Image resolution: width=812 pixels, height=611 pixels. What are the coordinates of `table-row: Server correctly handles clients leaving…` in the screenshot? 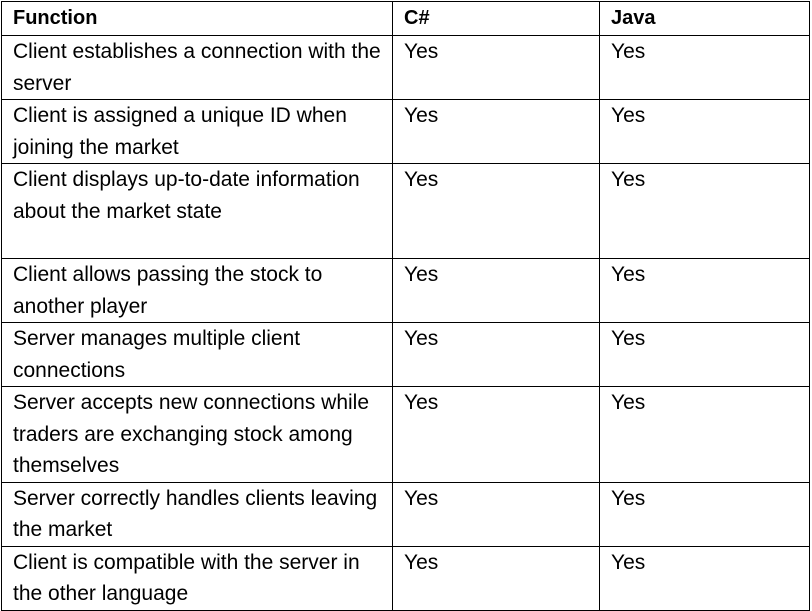 It's located at (405, 514).